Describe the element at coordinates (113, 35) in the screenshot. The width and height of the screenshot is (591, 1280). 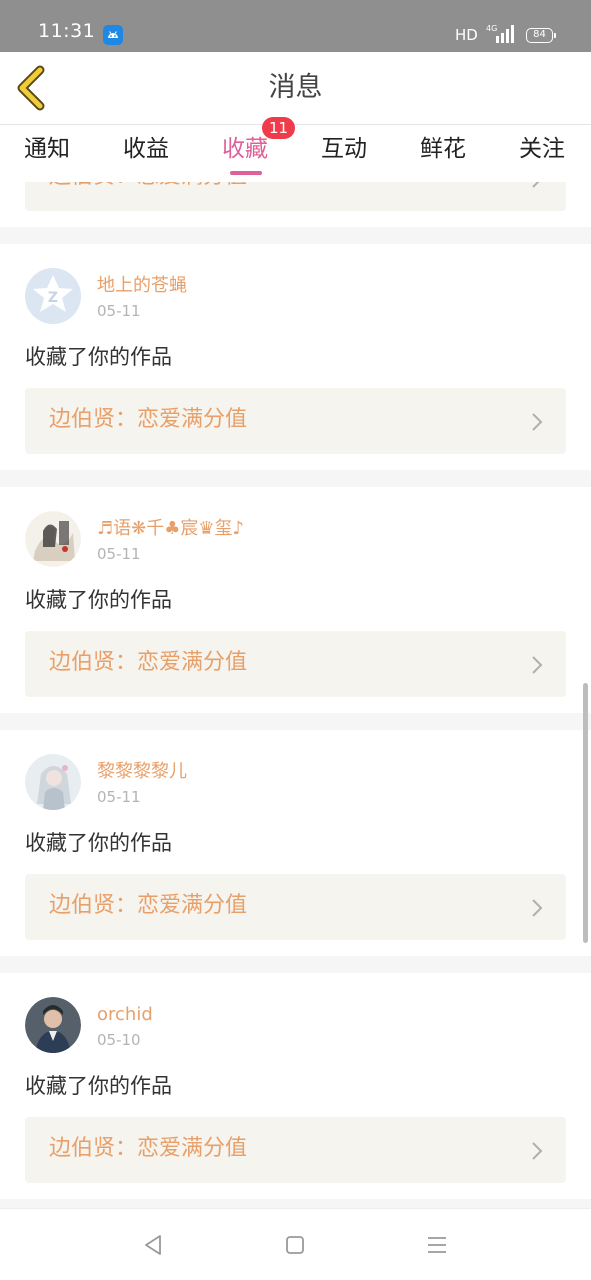
I see `android-icon` at that location.